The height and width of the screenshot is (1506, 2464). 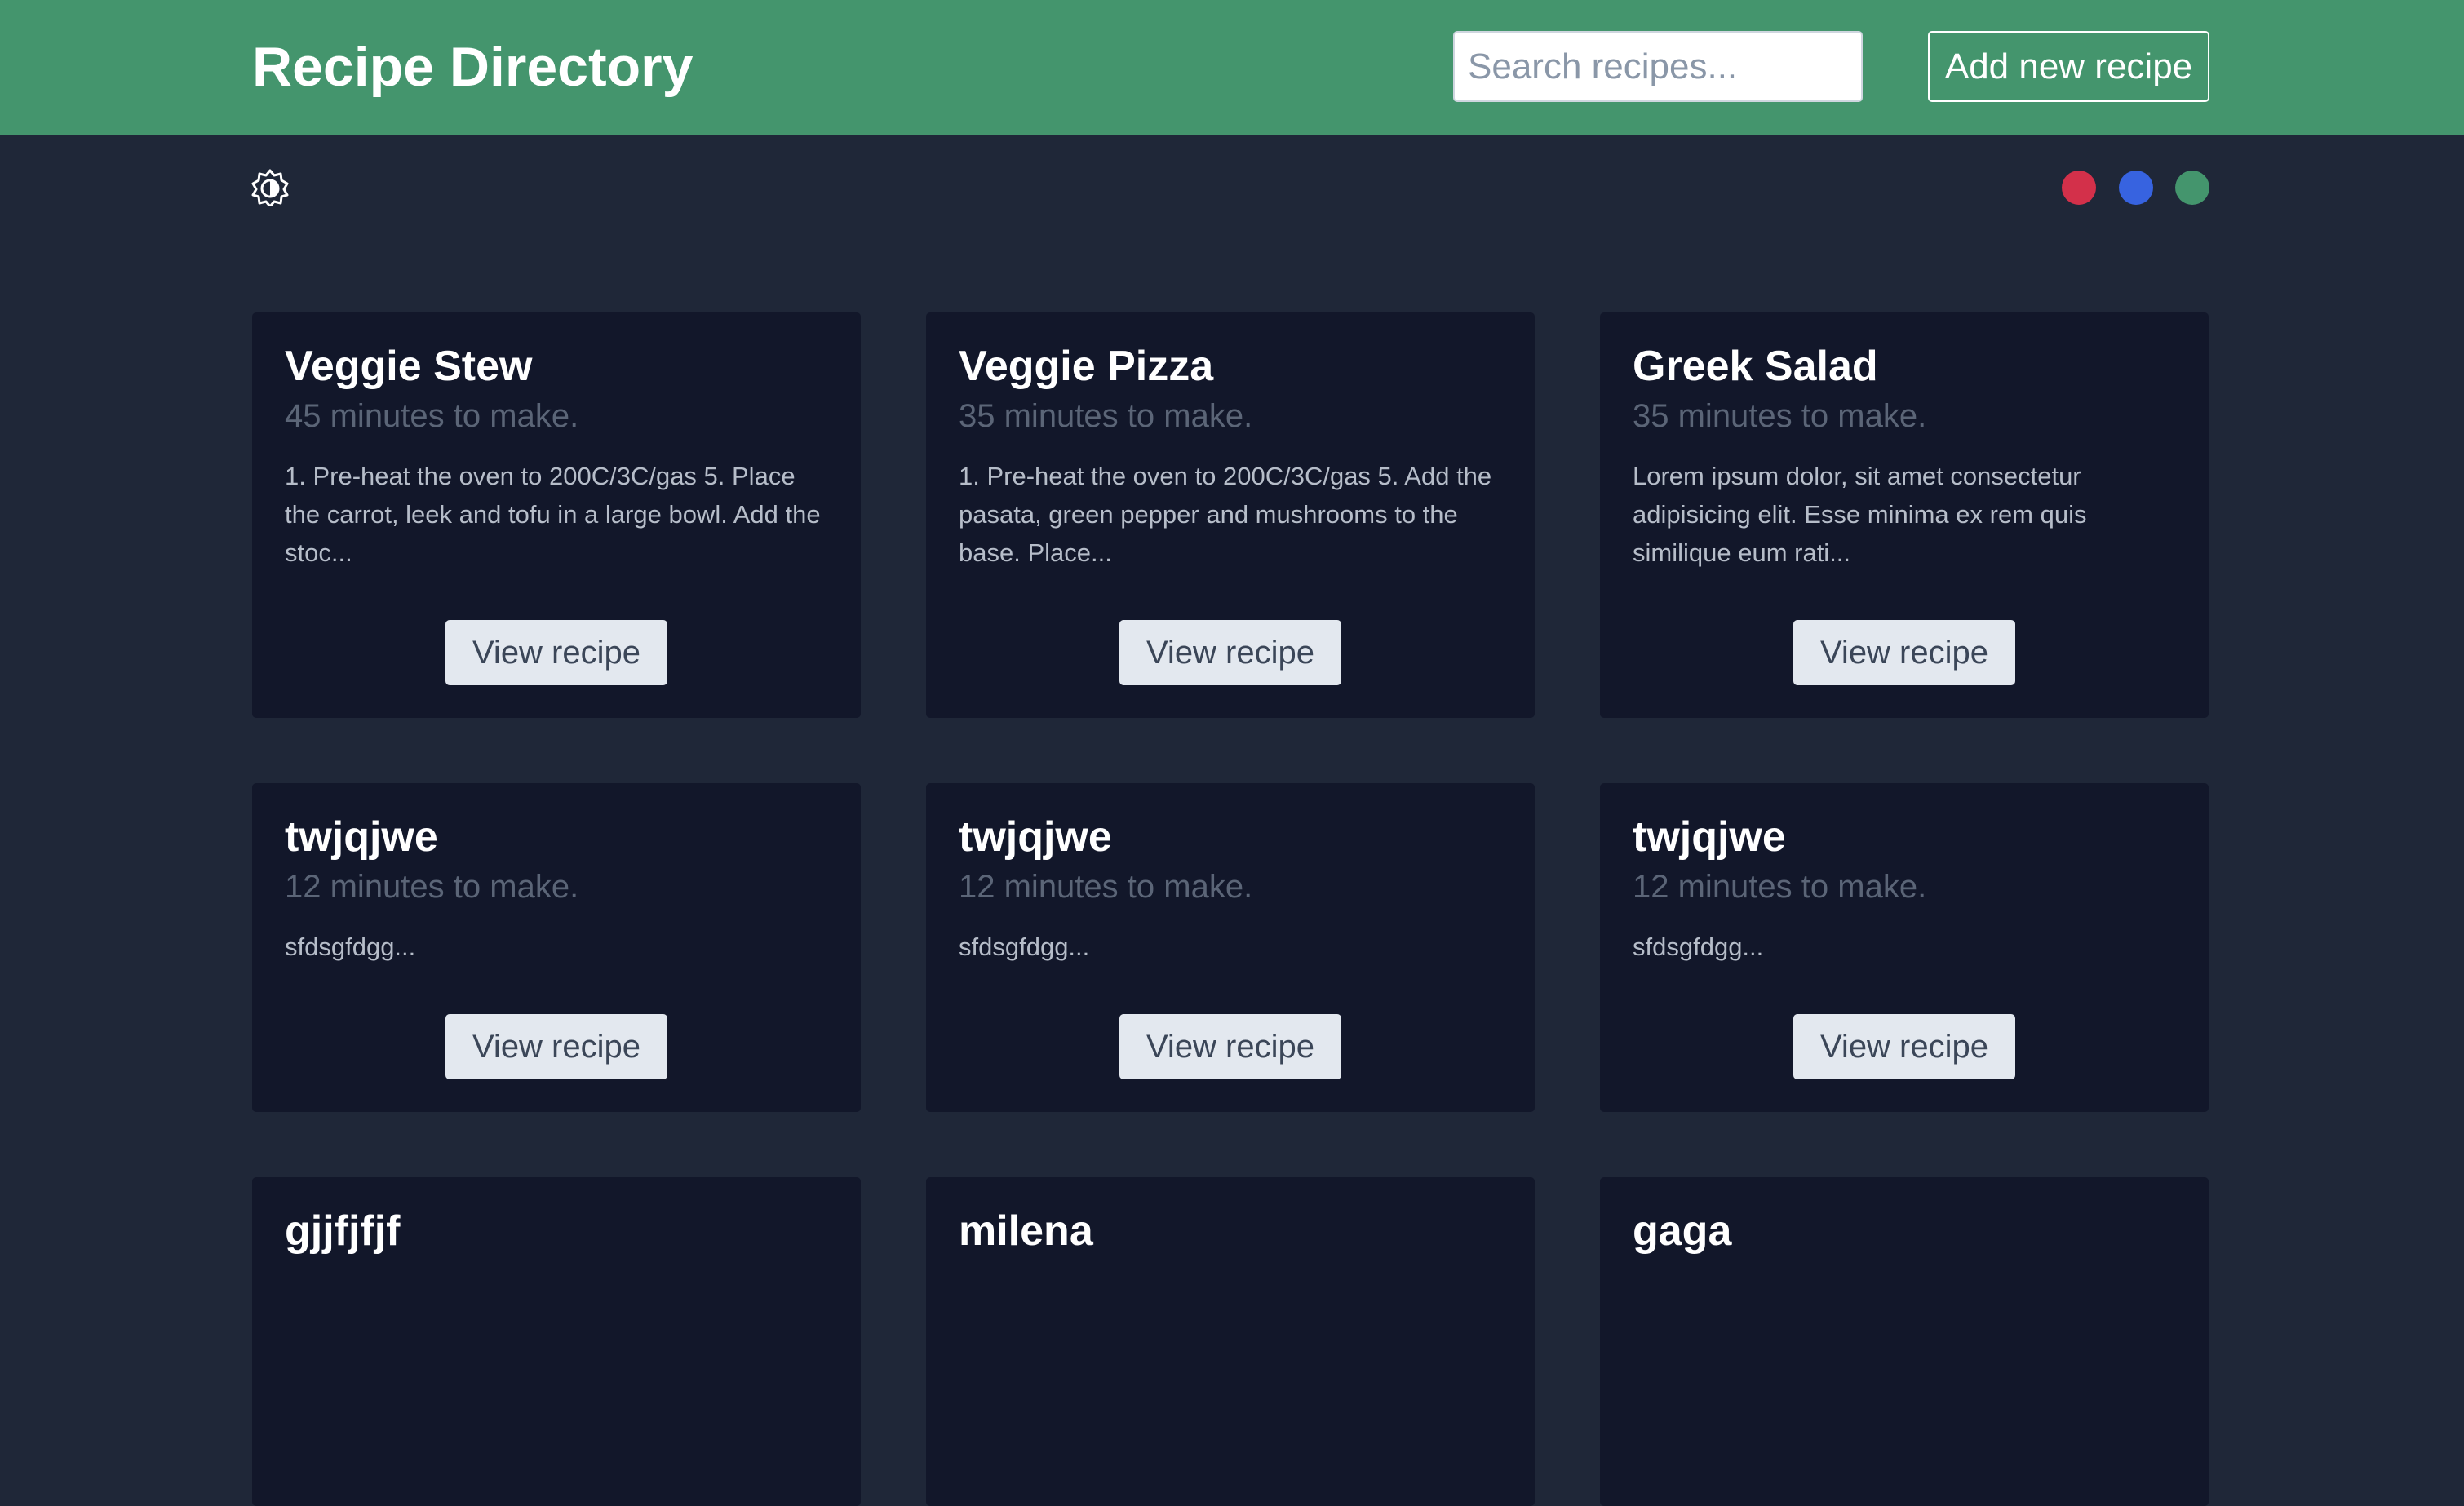 I want to click on recipe-card: gaga, so click(x=1904, y=1341).